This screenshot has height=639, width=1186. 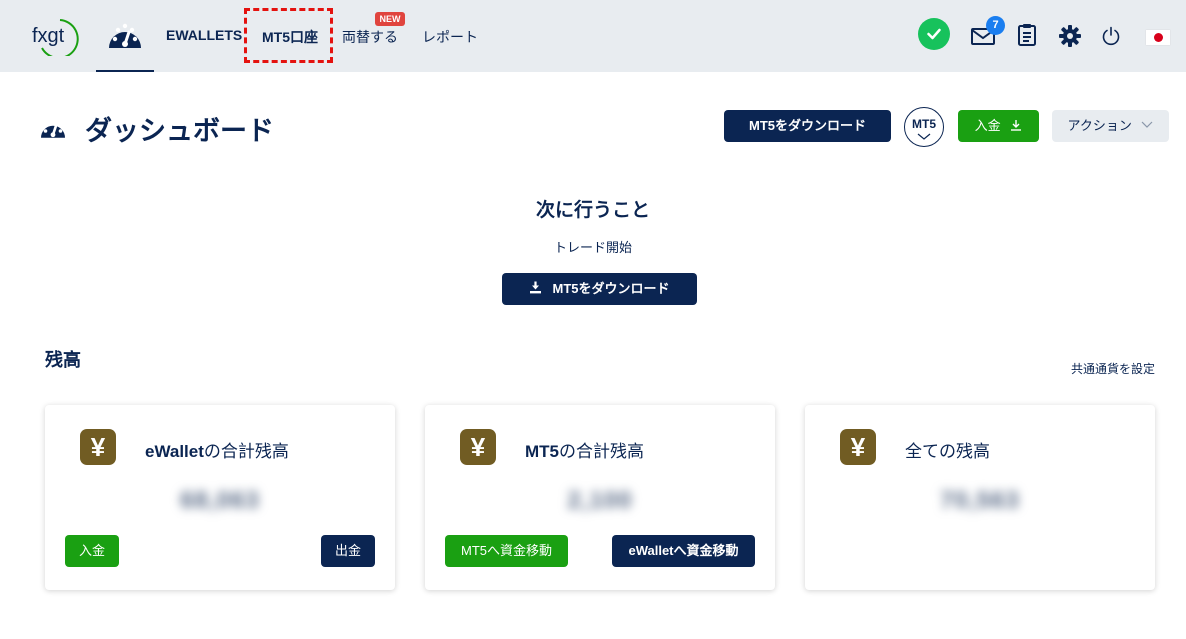 What do you see at coordinates (1158, 37) in the screenshot?
I see `japan-flag-language-icon` at bounding box center [1158, 37].